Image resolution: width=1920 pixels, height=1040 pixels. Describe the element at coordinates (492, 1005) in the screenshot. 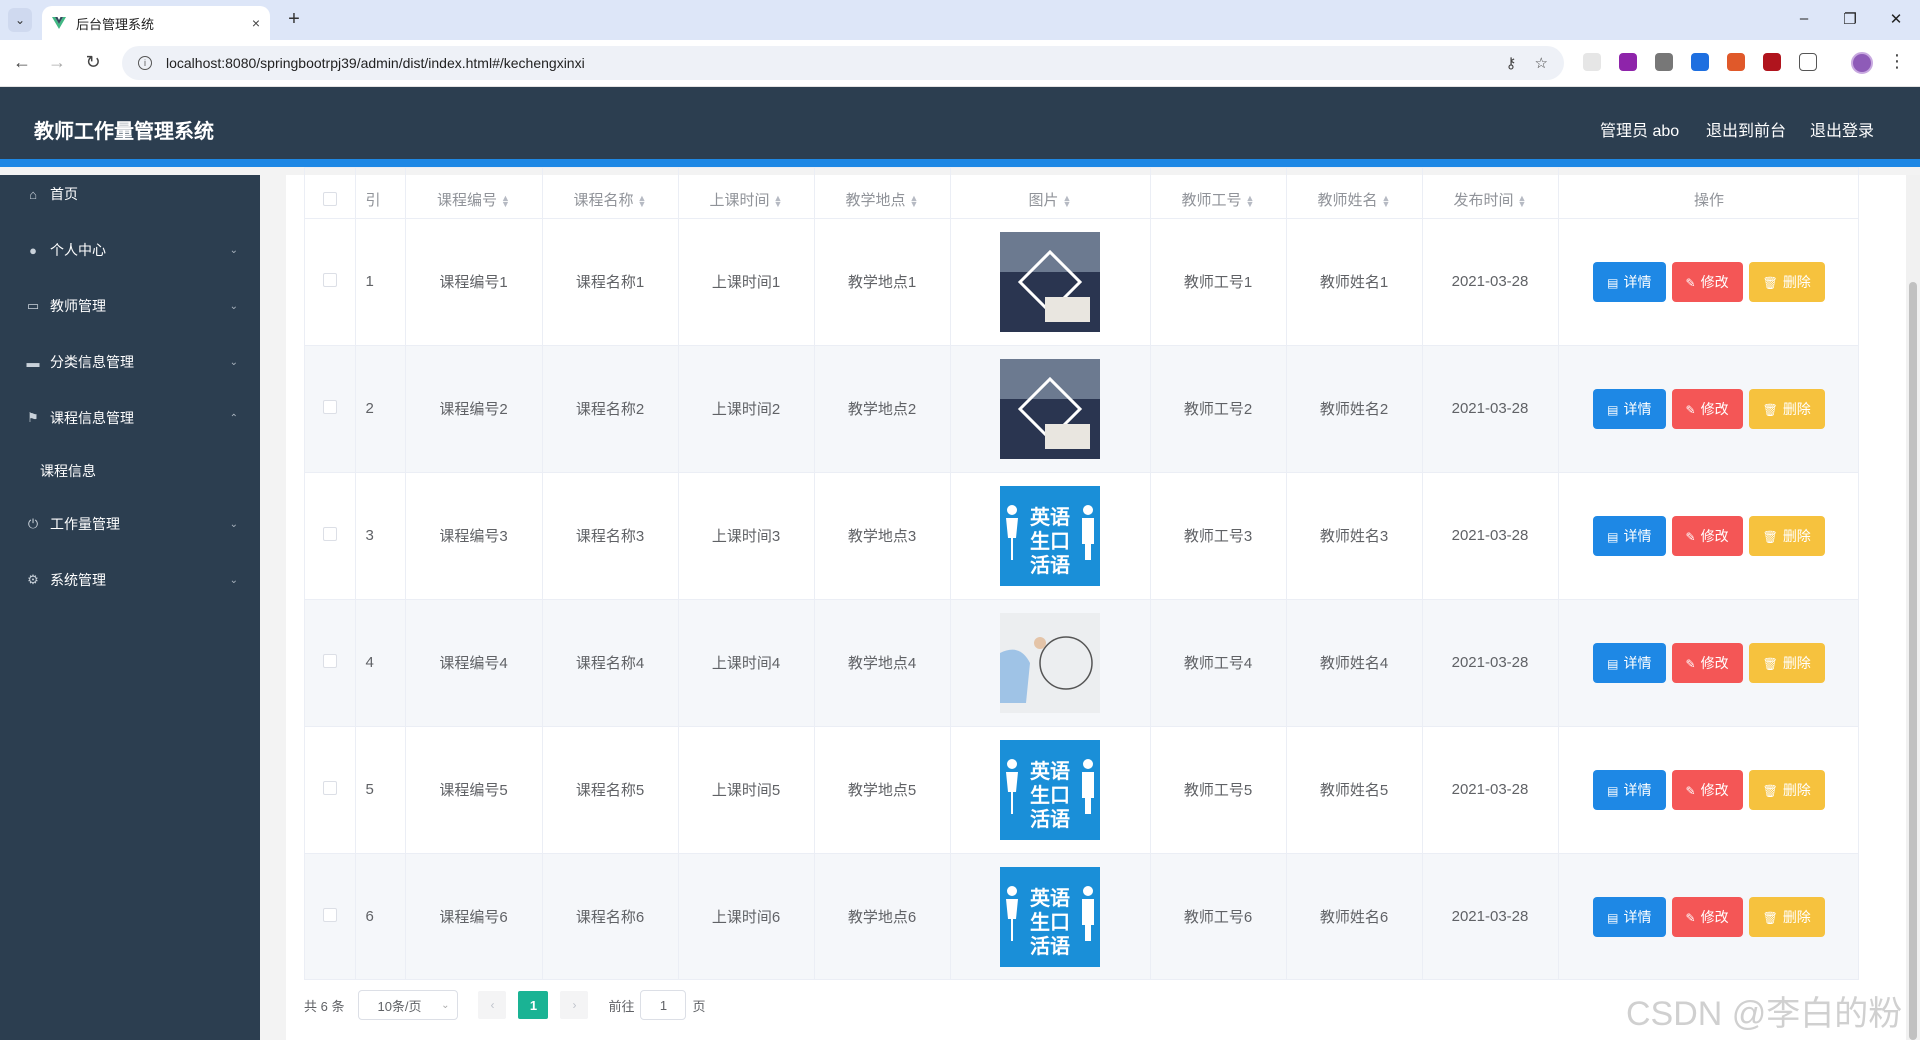

I see `prev-page-button: ‹` at that location.